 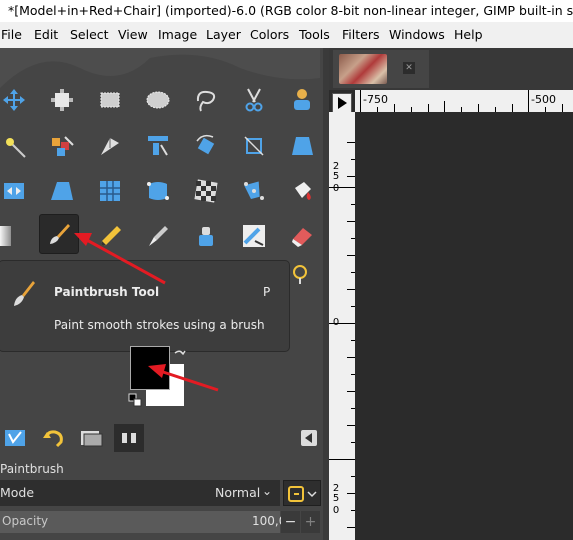 I want to click on menu-select: Select, so click(x=89, y=34).